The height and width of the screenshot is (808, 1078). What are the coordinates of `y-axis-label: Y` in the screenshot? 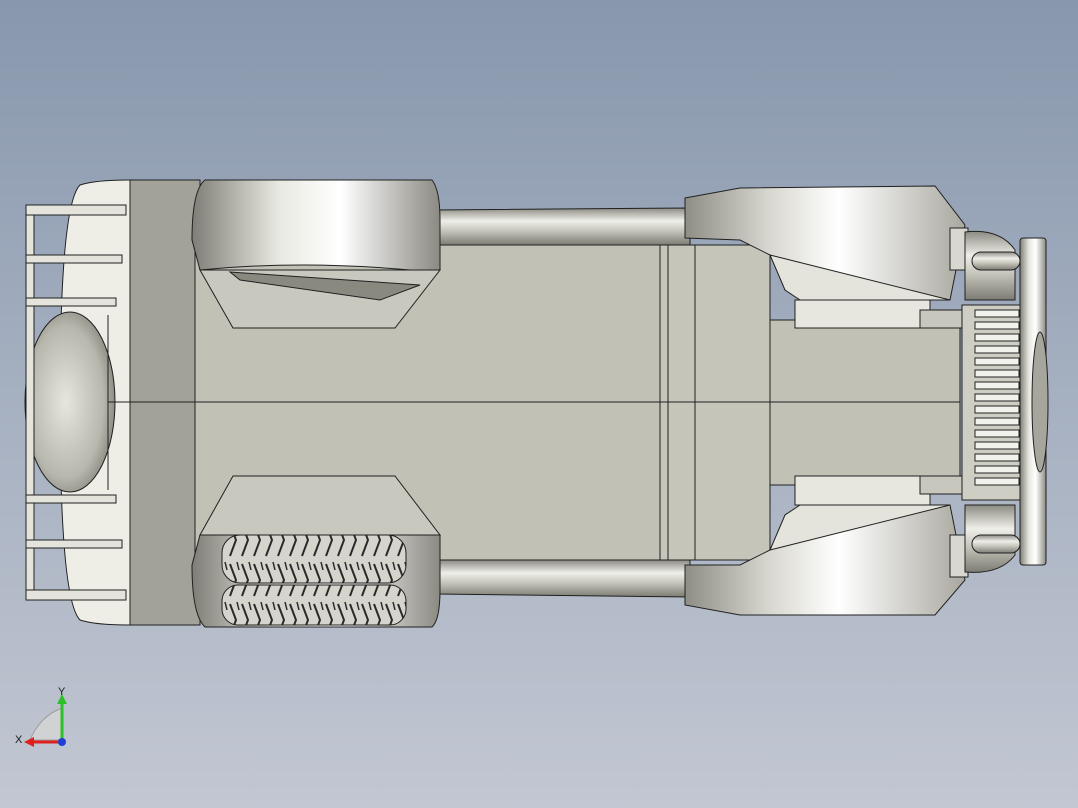 It's located at (62, 692).